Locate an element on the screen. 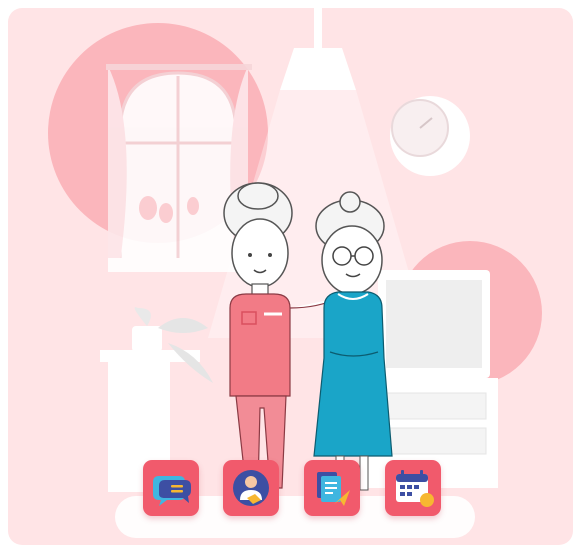  caregiver-profile-button is located at coordinates (251, 488).